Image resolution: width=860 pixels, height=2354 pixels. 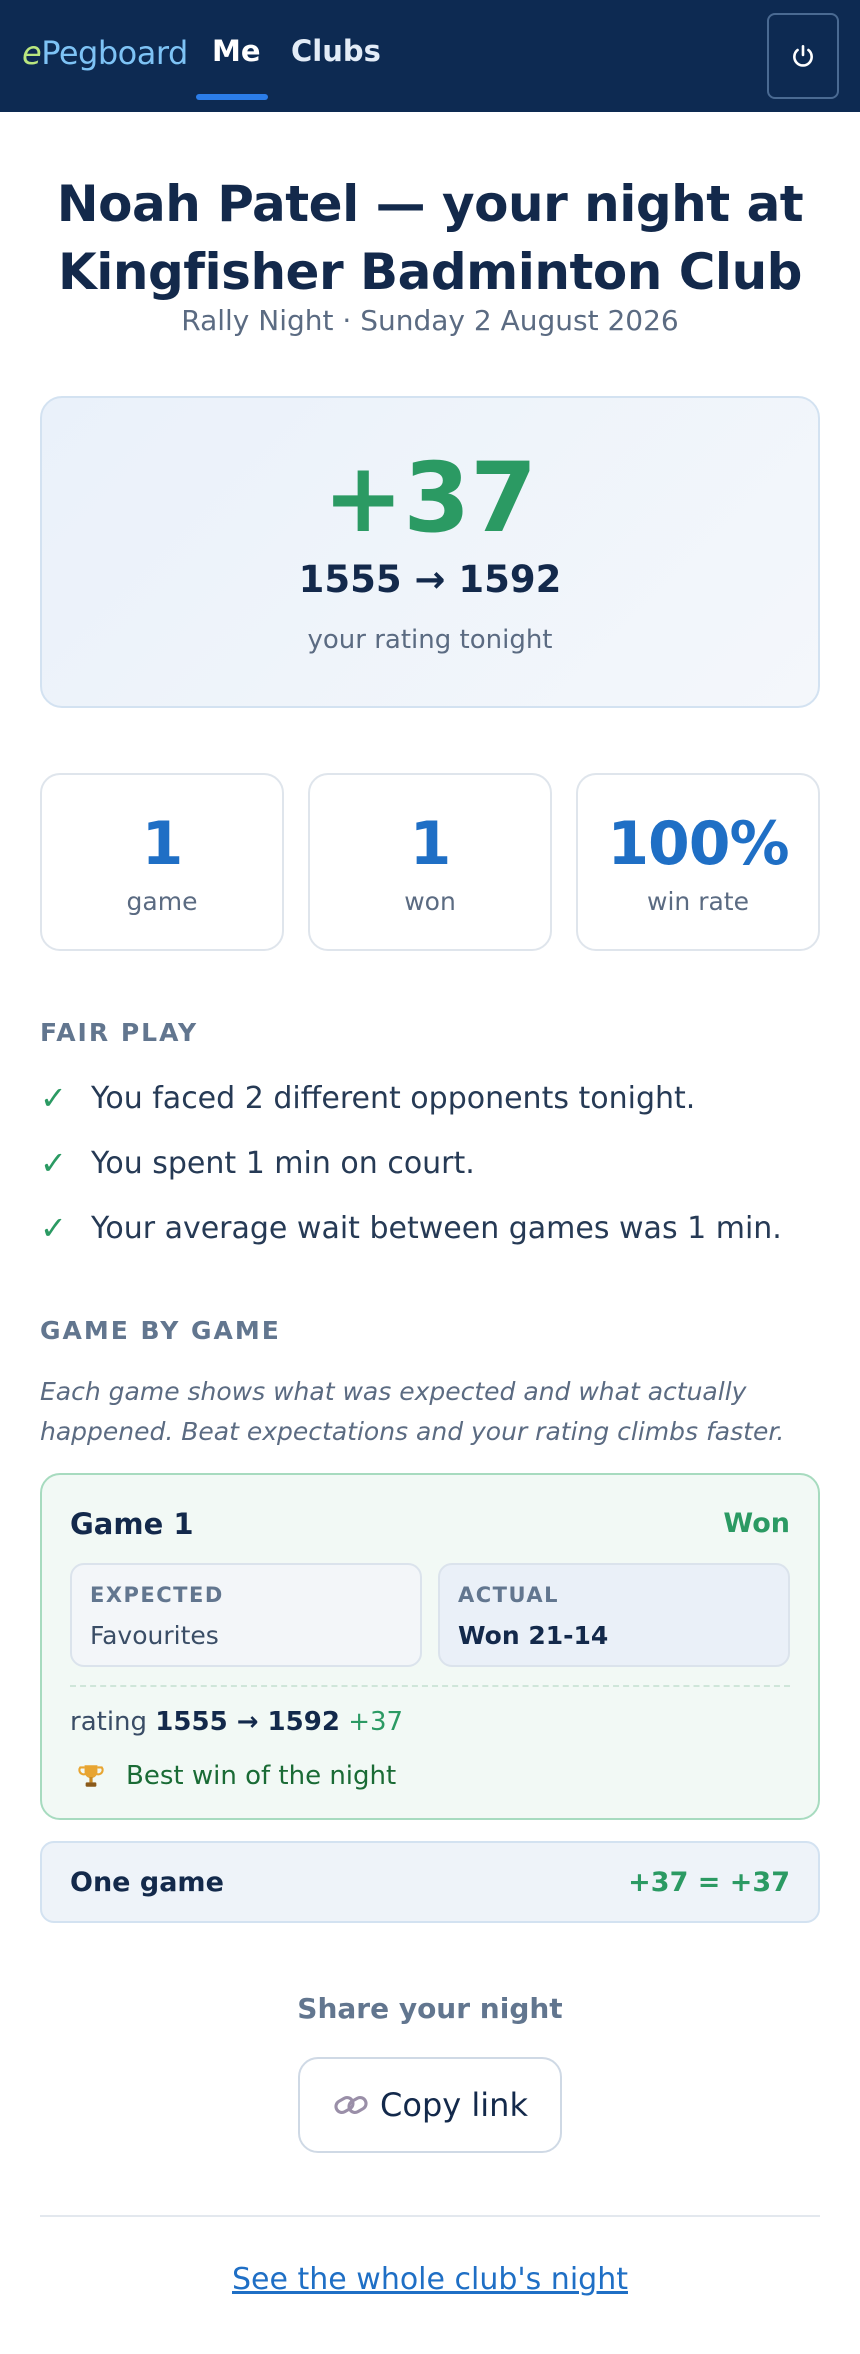 I want to click on stat-won-value: 1, so click(x=430, y=844).